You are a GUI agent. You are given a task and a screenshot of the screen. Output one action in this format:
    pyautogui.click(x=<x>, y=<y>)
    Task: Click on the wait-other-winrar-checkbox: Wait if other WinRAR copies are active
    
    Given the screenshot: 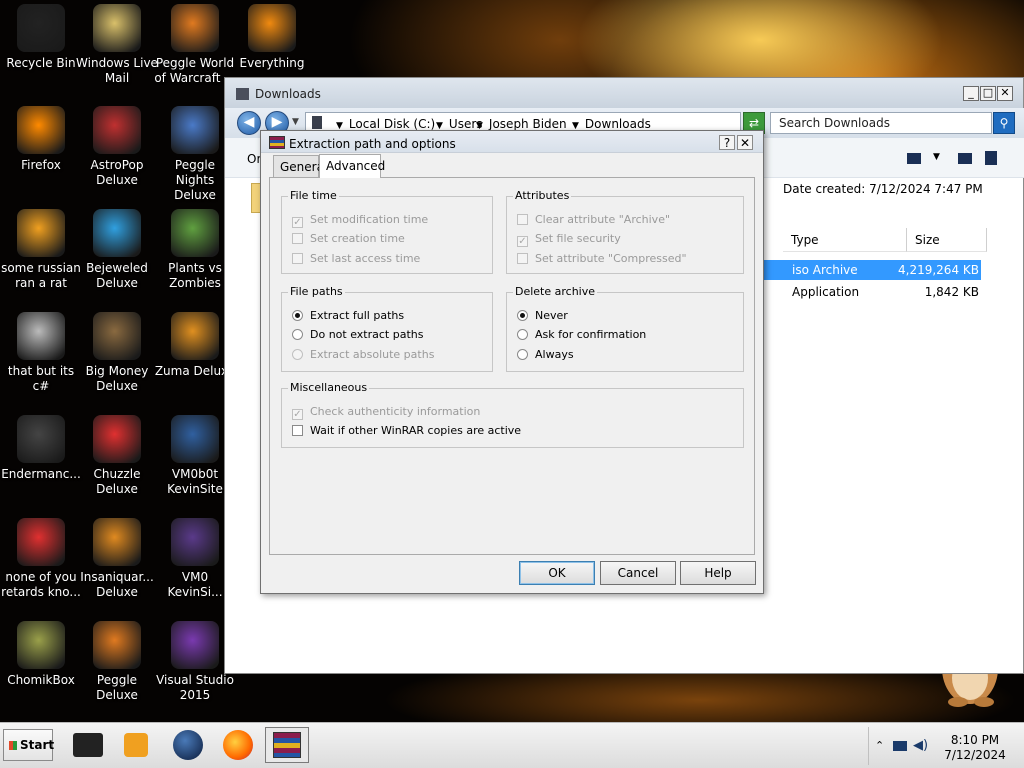 What is the action you would take?
    pyautogui.click(x=406, y=430)
    